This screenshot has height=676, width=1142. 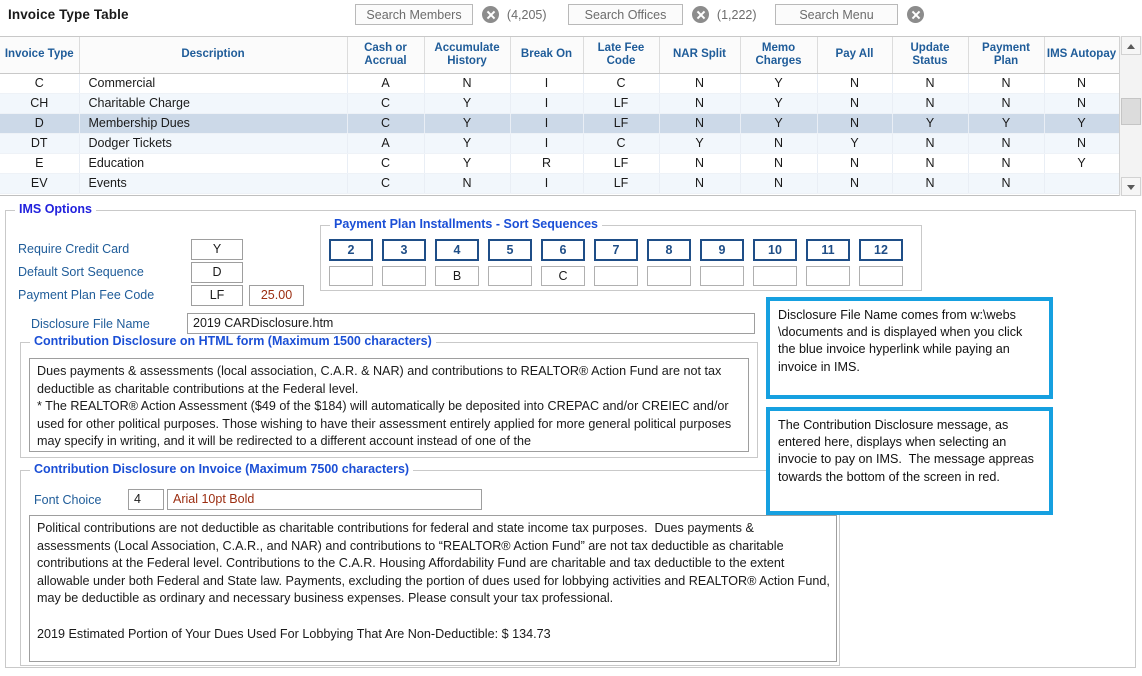 I want to click on cell-invoice-type: CH, so click(x=40, y=103).